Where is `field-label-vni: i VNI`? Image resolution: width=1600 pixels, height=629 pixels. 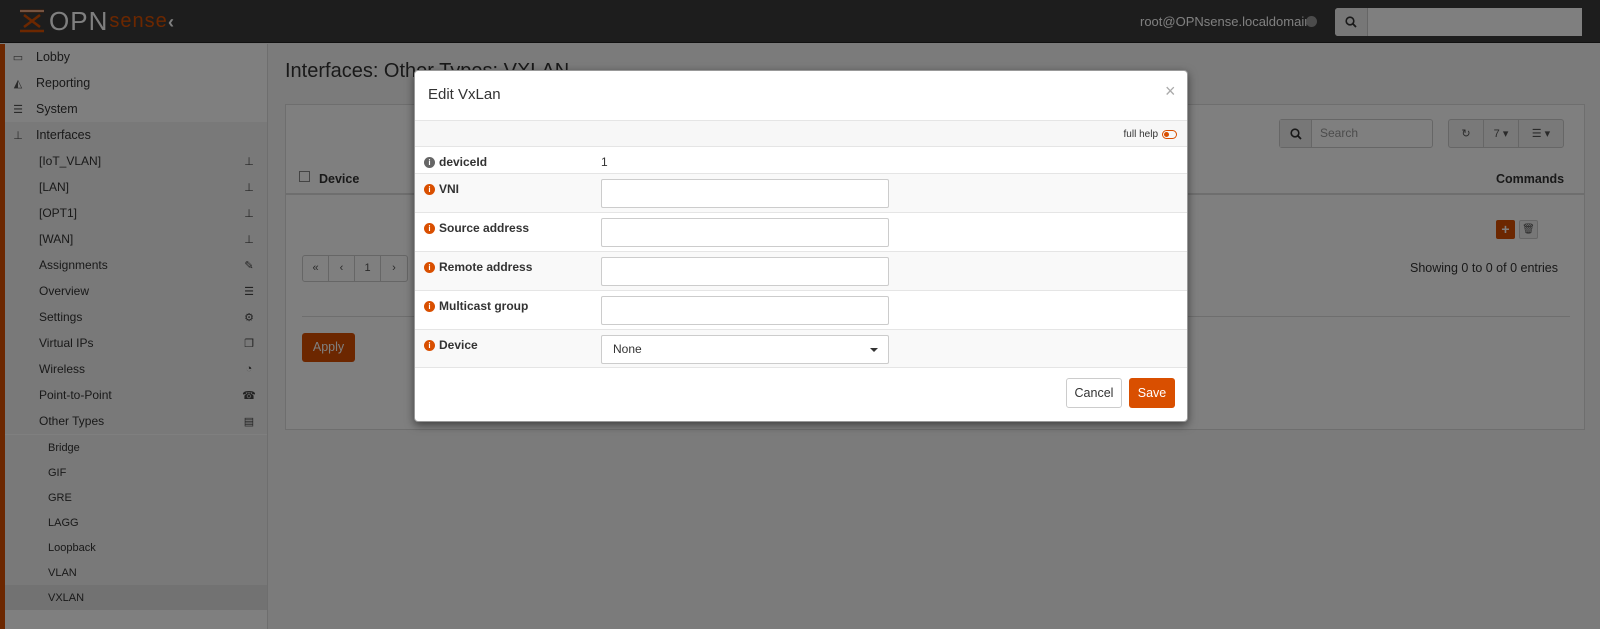 field-label-vni: i VNI is located at coordinates (441, 189).